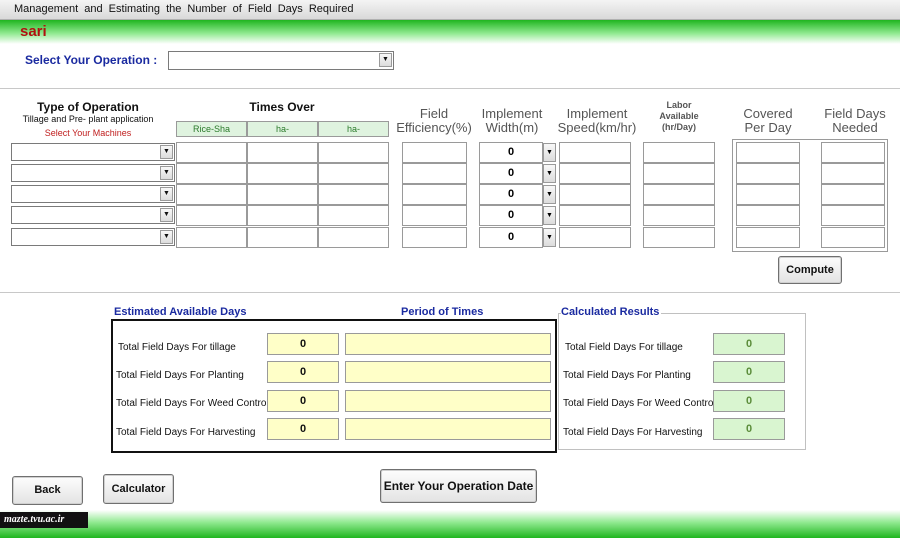 This screenshot has height=538, width=900. What do you see at coordinates (597, 113) in the screenshot?
I see `implement-speed-line1: Implement` at bounding box center [597, 113].